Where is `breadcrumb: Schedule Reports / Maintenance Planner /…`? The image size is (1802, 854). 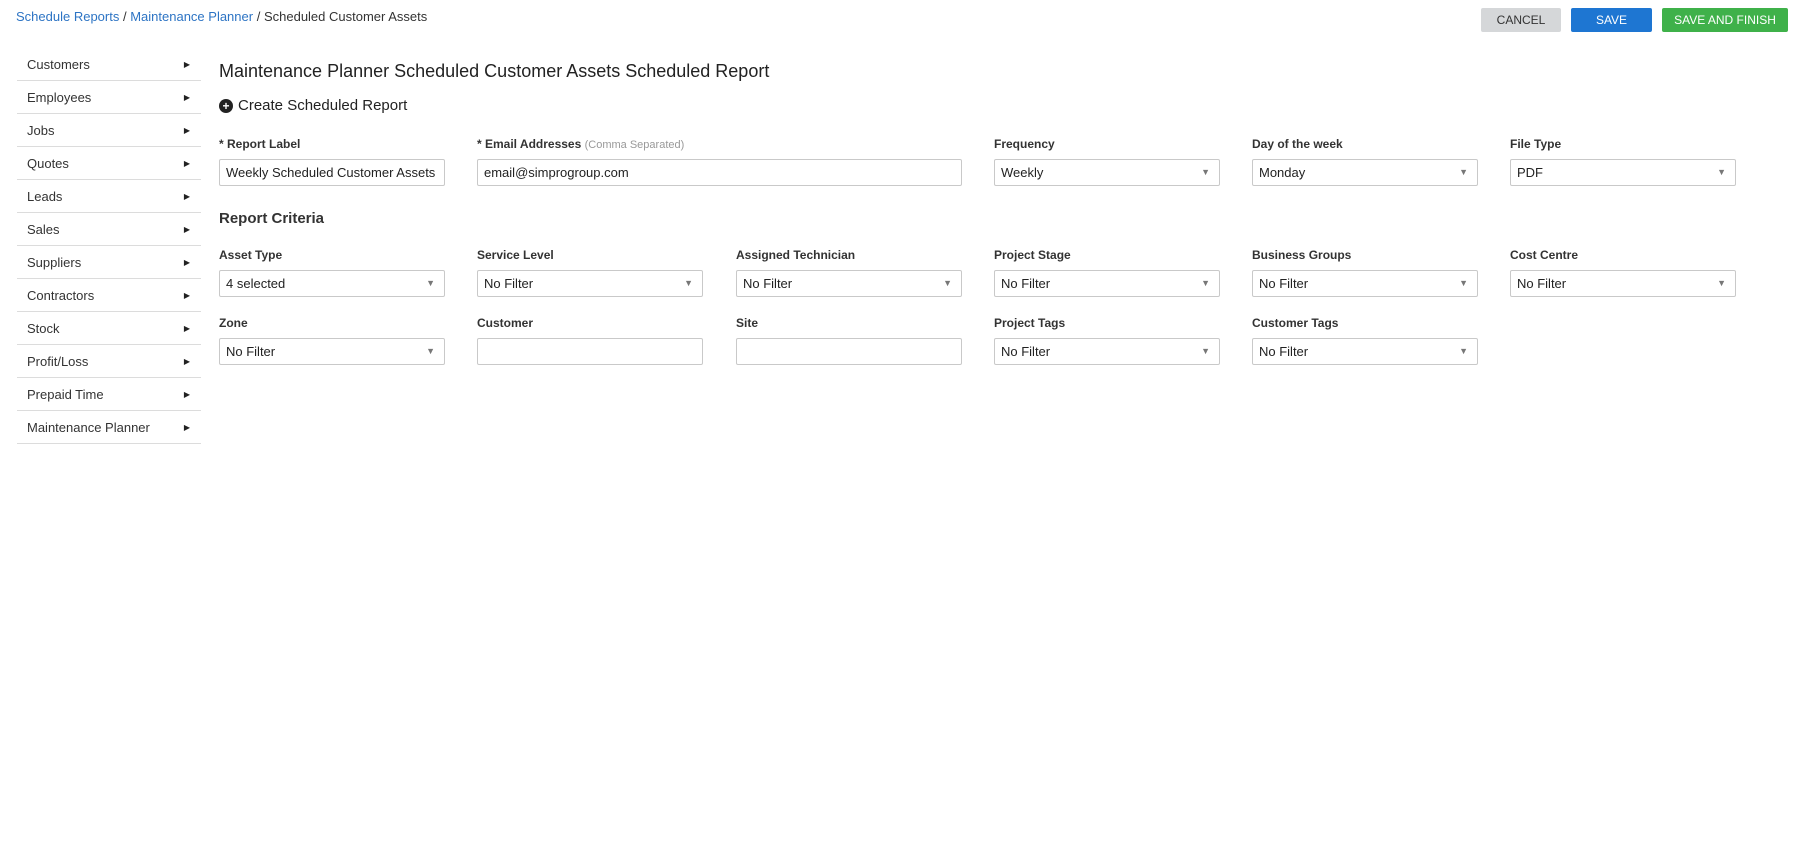 breadcrumb: Schedule Reports / Maintenance Planner /… is located at coordinates (221, 17).